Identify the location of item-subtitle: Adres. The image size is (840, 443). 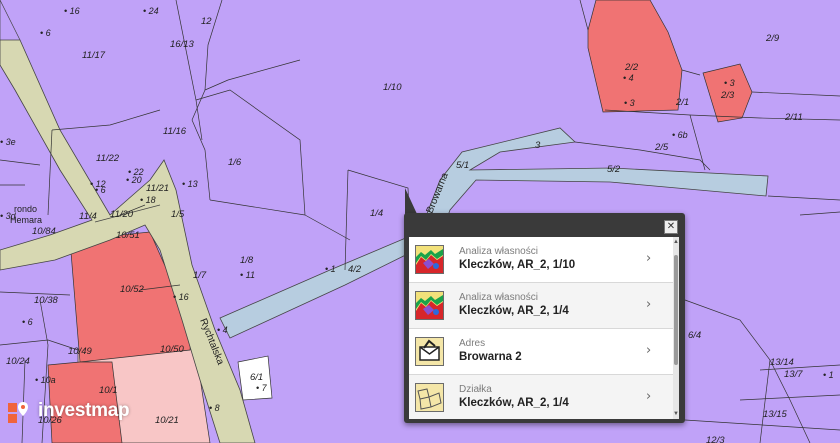
(472, 343).